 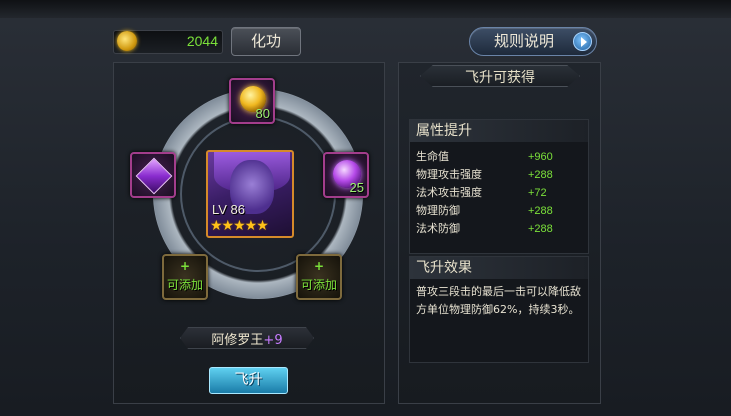 What do you see at coordinates (346, 175) in the screenshot?
I see `material-slot-right: 25` at bounding box center [346, 175].